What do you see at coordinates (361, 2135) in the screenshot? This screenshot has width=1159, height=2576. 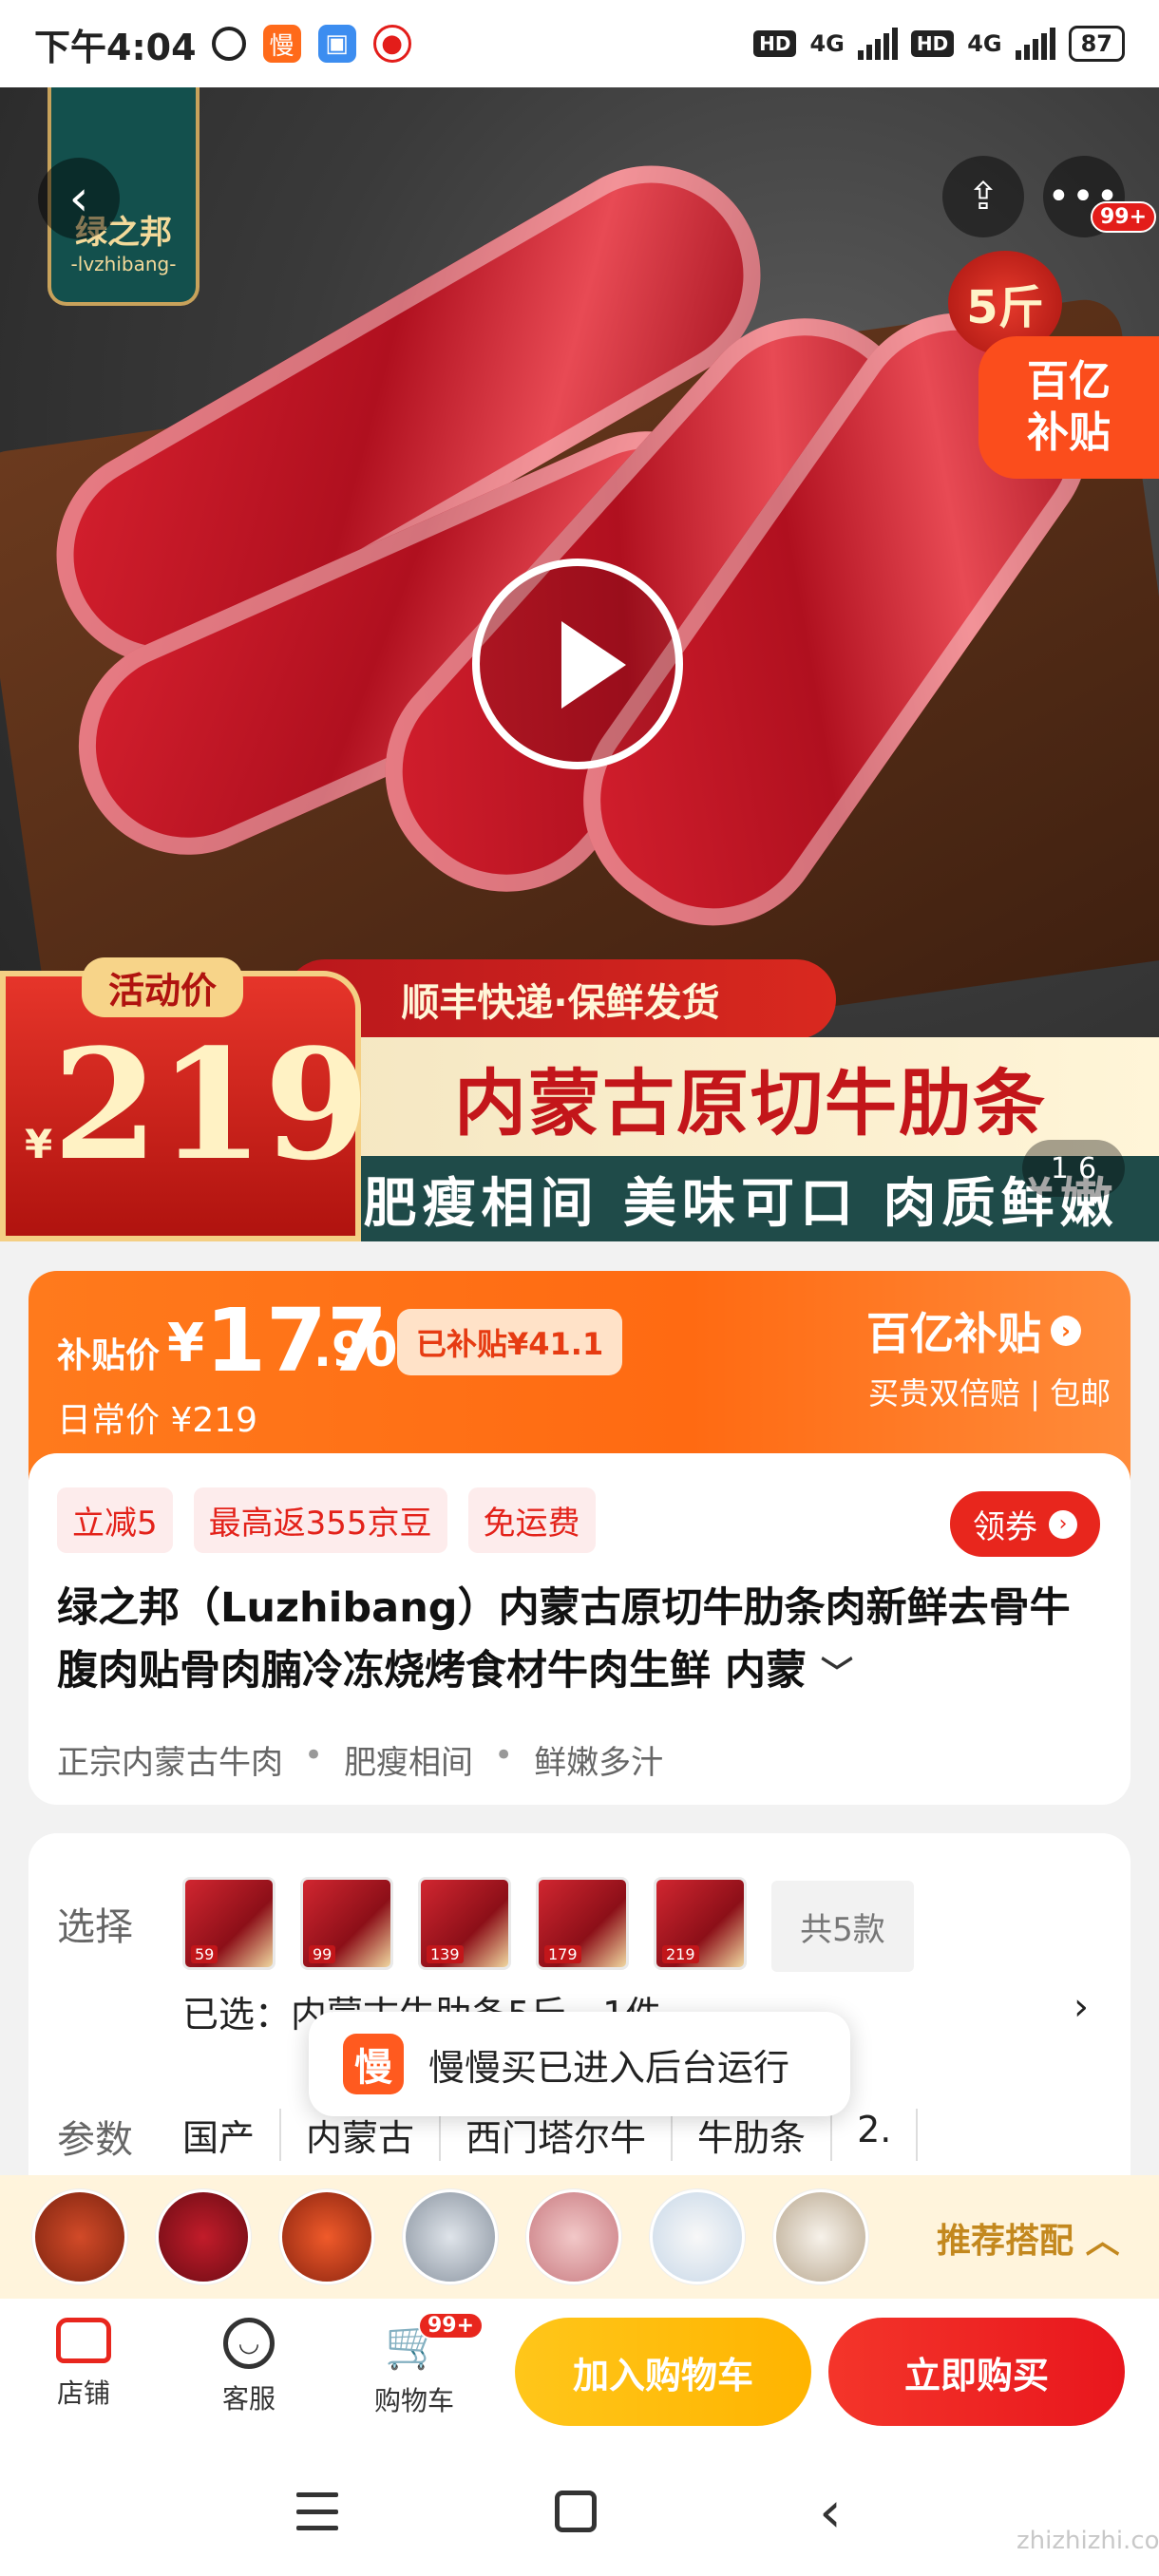 I see `param-item: 内蒙古` at bounding box center [361, 2135].